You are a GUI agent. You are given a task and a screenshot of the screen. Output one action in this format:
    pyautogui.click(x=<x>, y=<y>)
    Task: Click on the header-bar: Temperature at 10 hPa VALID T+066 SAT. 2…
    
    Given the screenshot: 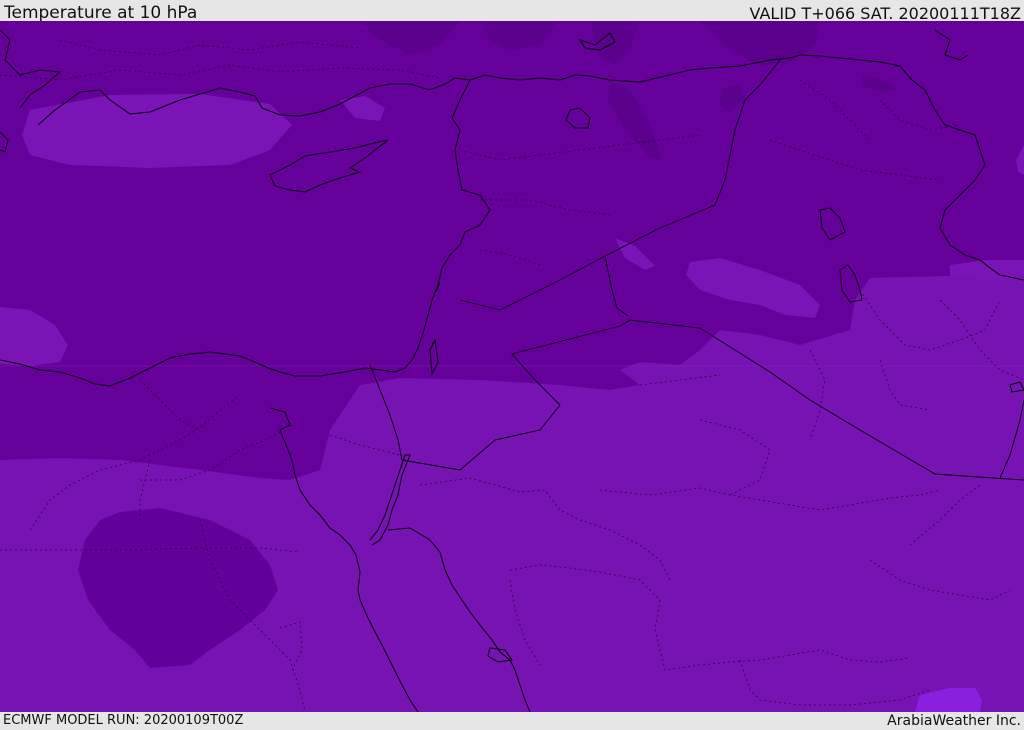 What is the action you would take?
    pyautogui.click(x=512, y=11)
    